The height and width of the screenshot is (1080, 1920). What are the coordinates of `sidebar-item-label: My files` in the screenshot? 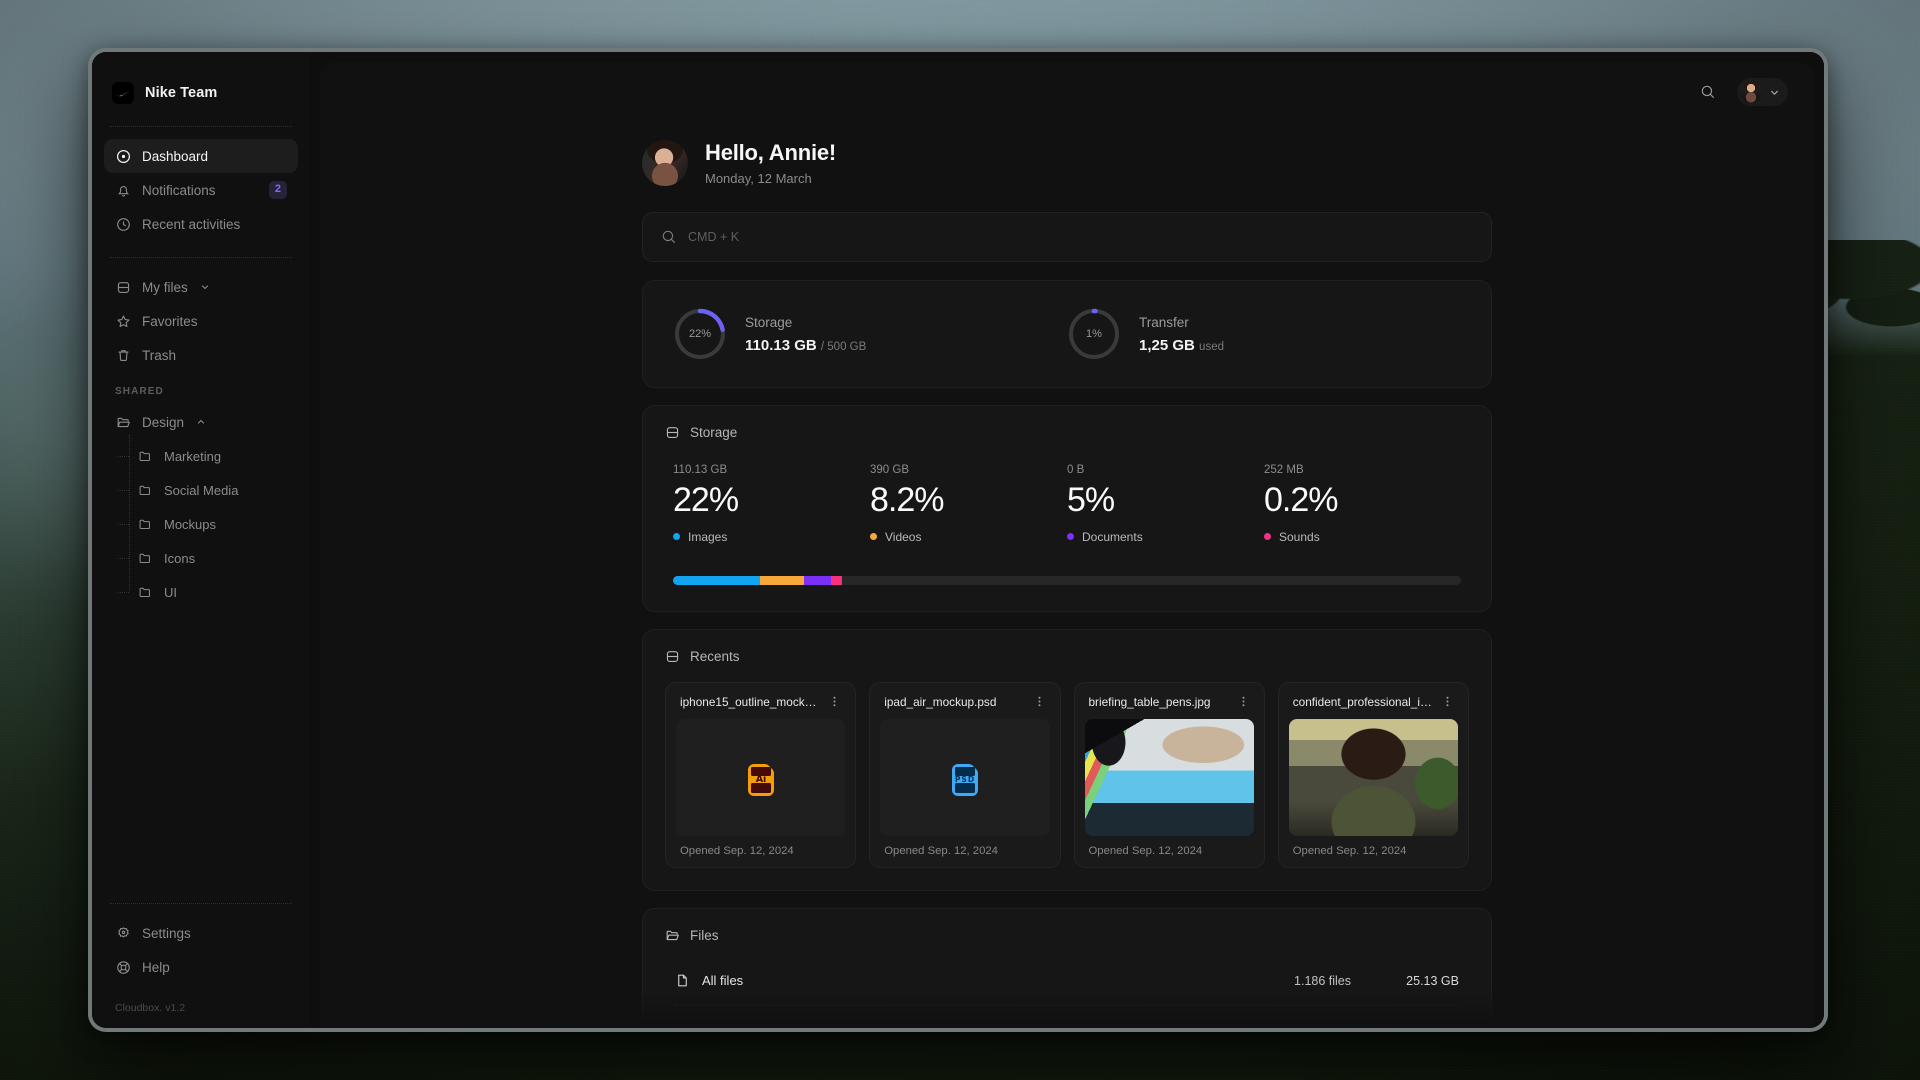 It's located at (165, 287).